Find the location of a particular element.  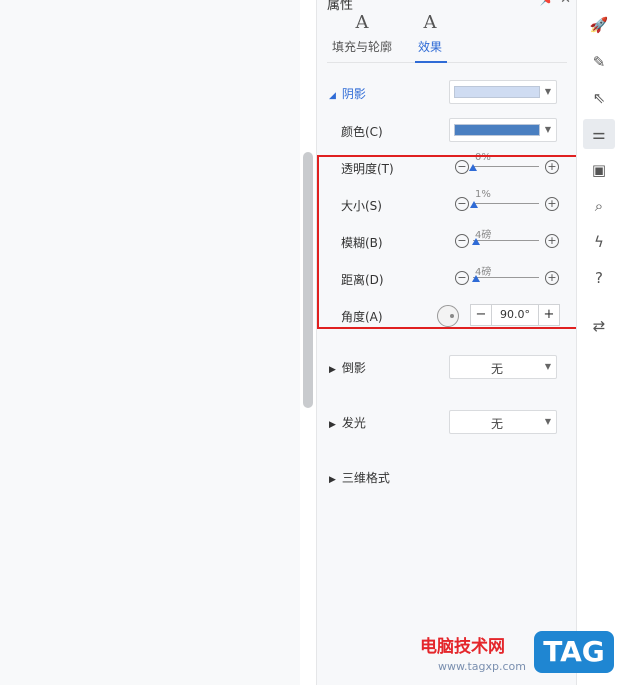

scrollbar-thumb is located at coordinates (308, 280).